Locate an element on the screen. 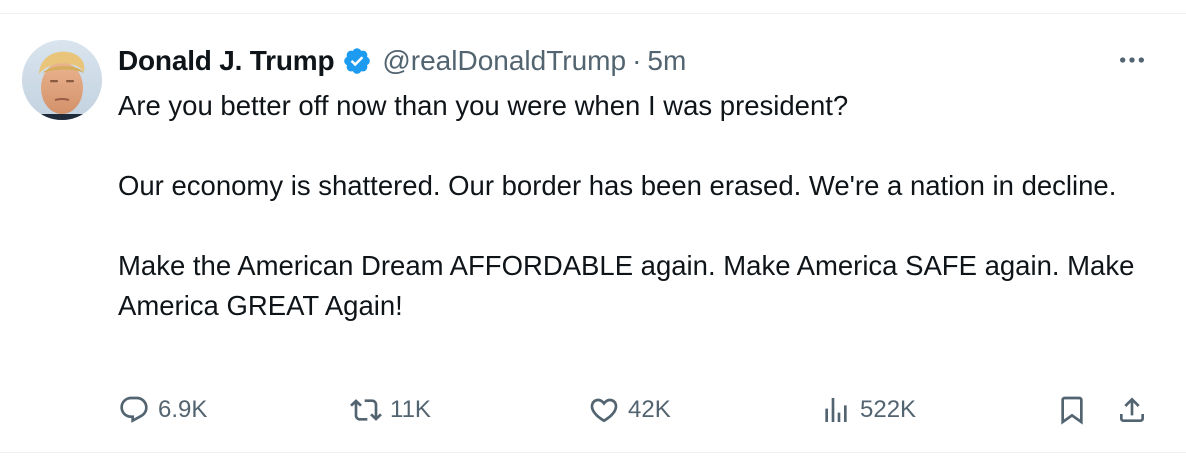 This screenshot has width=1186, height=466. share-button is located at coordinates (1132, 410).